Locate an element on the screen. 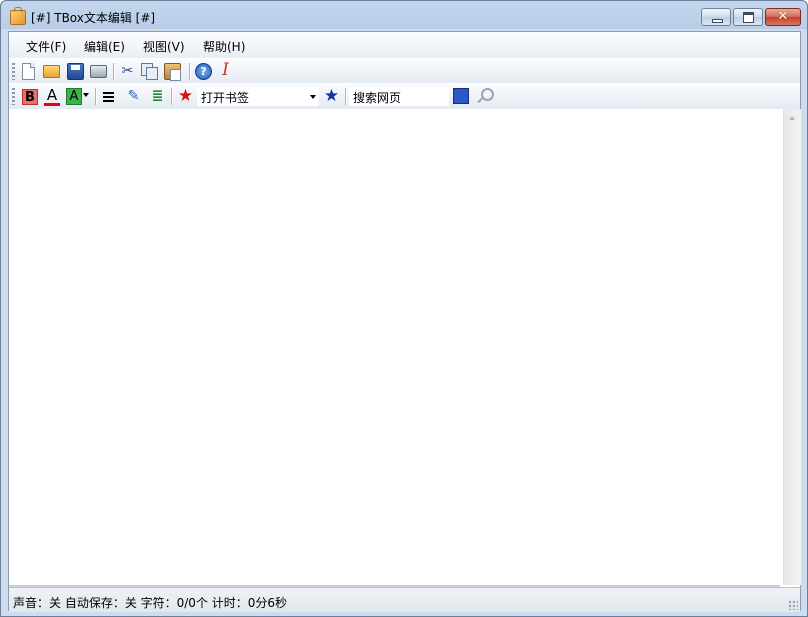  title-bar: [#] TBox文本编辑 [#] ✕ is located at coordinates (404, 16).